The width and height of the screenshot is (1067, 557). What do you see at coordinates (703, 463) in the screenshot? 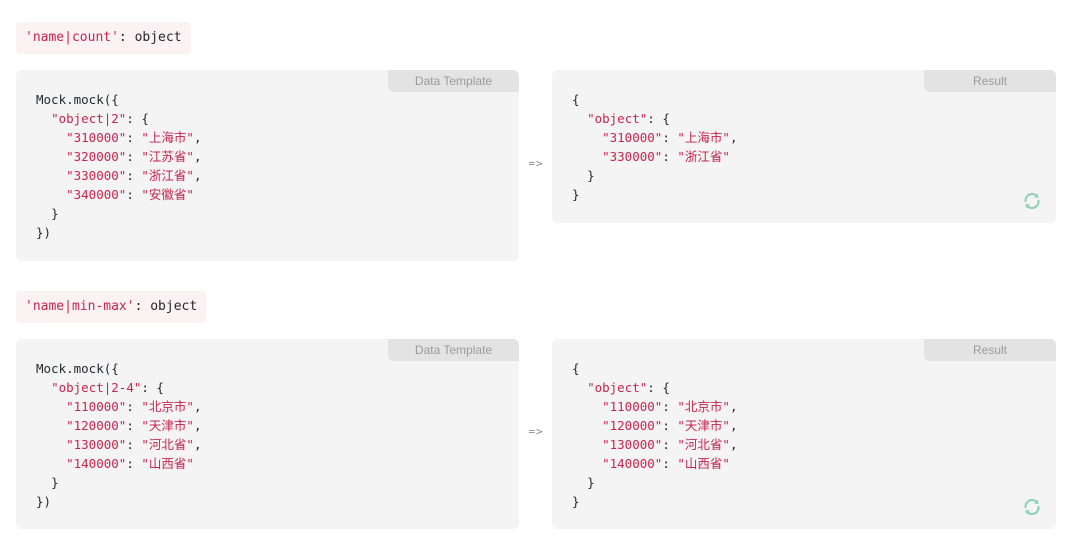
I see `code-value: "山西省"` at bounding box center [703, 463].